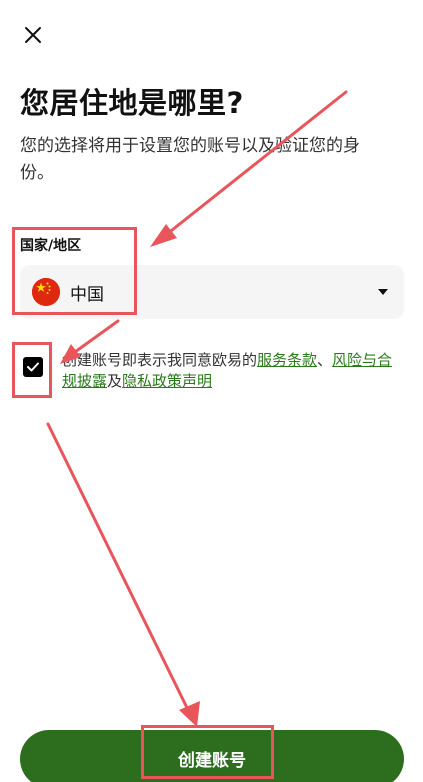 The image size is (423, 782). I want to click on consent-checkbox, so click(33, 367).